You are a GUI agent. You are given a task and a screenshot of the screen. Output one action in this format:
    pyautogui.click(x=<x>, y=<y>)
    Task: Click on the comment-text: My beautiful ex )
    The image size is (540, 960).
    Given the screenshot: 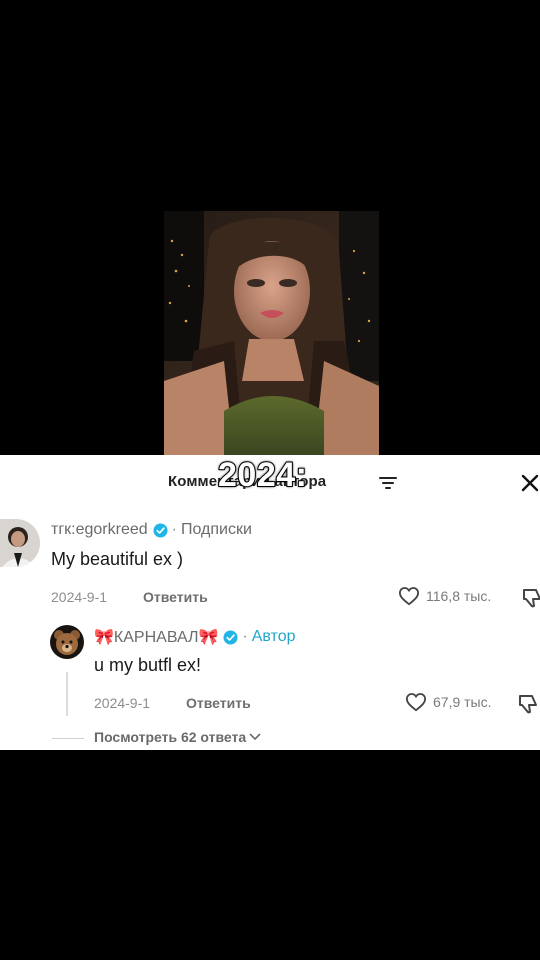 What is the action you would take?
    pyautogui.click(x=117, y=559)
    